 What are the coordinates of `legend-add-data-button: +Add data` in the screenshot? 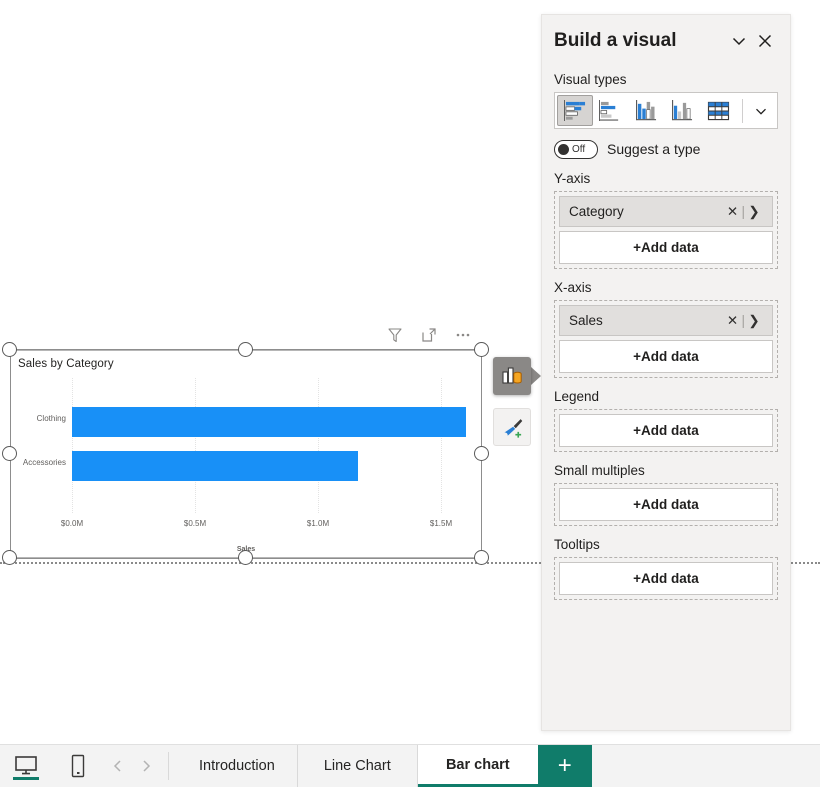 It's located at (666, 430).